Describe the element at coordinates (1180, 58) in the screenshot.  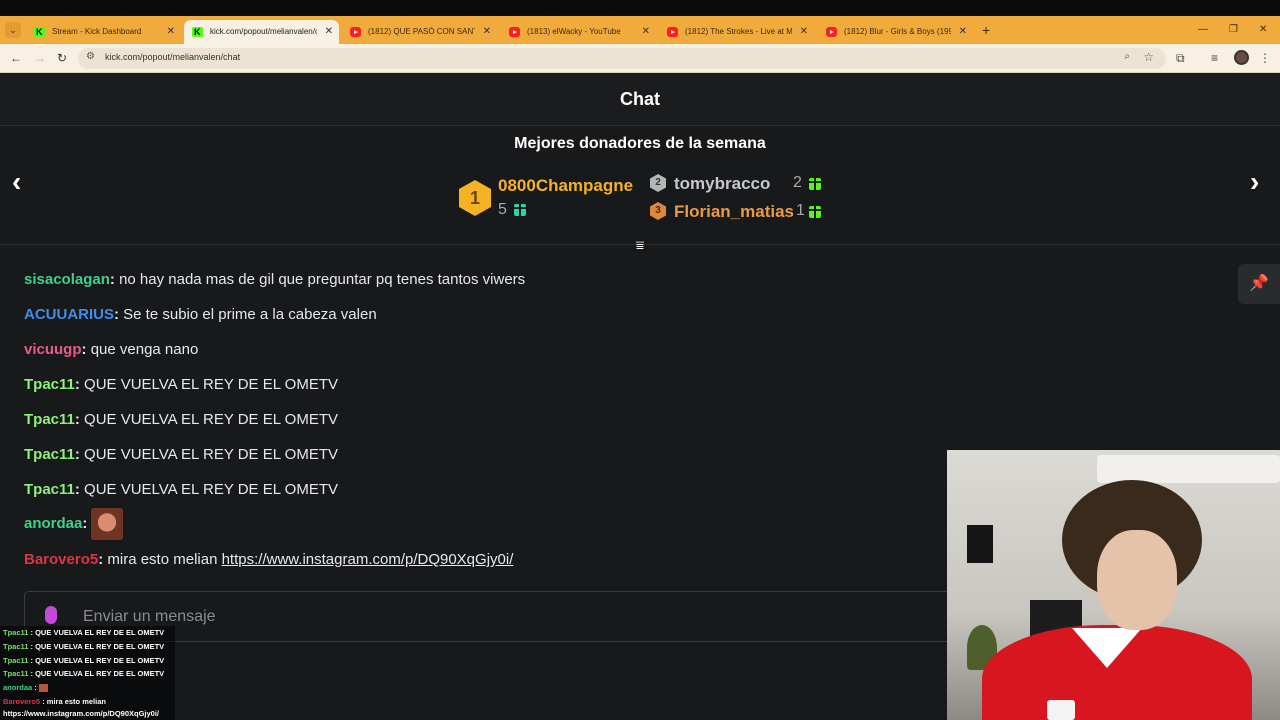
I see `extensions-icon: ⧉` at that location.